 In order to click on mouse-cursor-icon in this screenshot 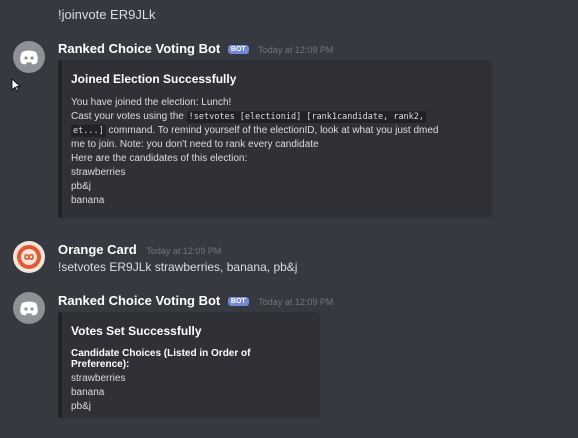, I will do `click(16, 85)`.